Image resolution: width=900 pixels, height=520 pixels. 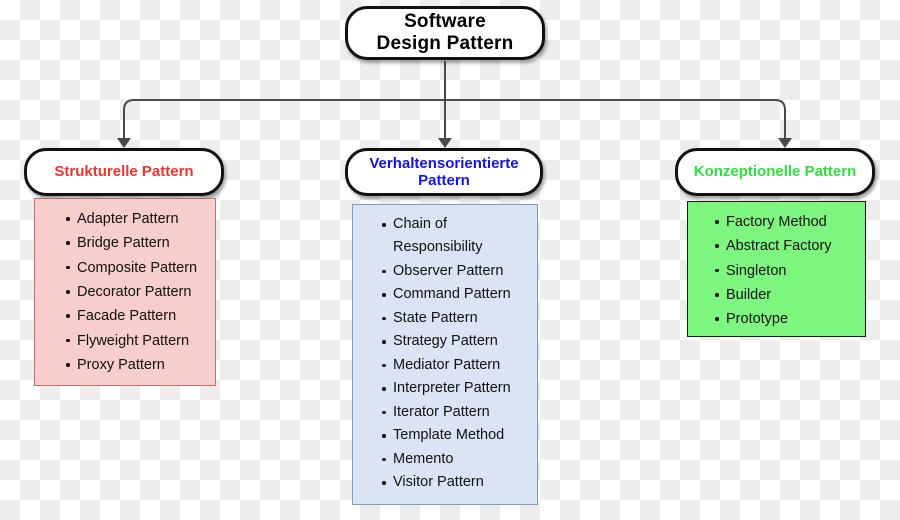 What do you see at coordinates (456, 435) in the screenshot?
I see `list-item: Template Method` at bounding box center [456, 435].